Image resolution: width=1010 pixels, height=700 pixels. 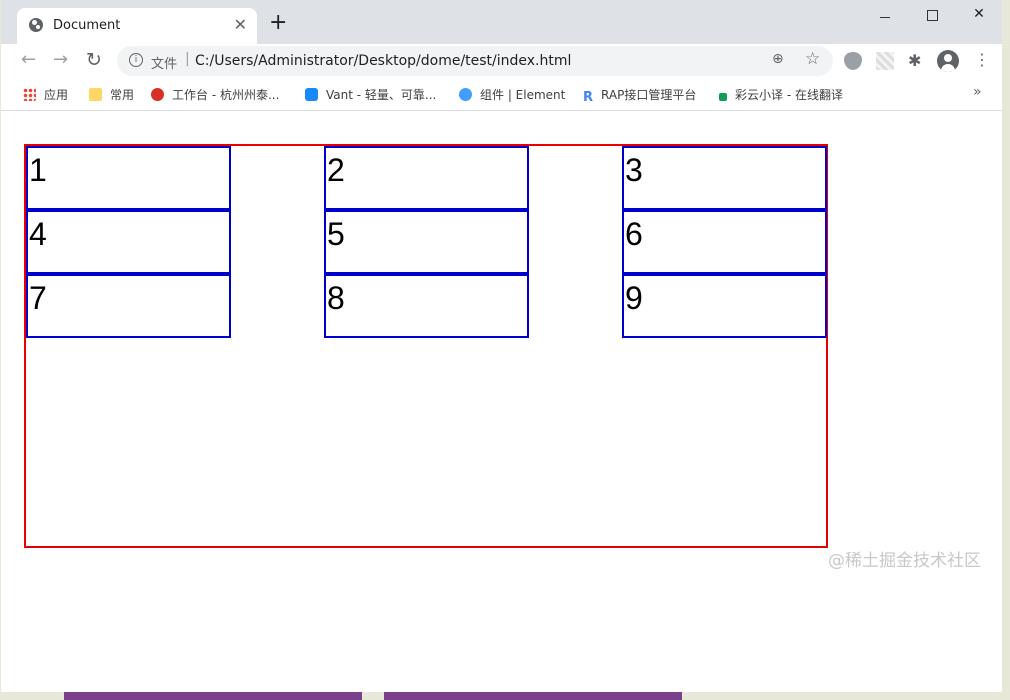 I want to click on bookmark-apps: 应用, so click(x=45, y=94).